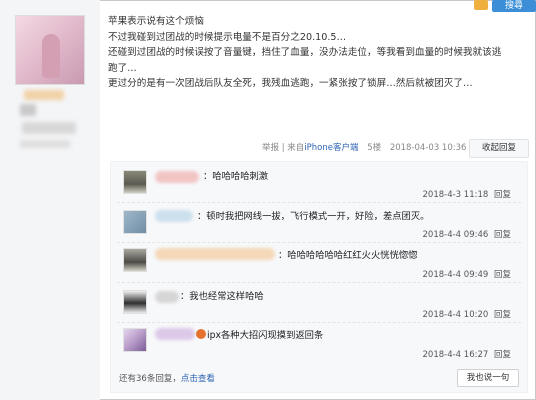 The height and width of the screenshot is (400, 536). What do you see at coordinates (514, 6) in the screenshot?
I see `search-badge: 搜尋` at bounding box center [514, 6].